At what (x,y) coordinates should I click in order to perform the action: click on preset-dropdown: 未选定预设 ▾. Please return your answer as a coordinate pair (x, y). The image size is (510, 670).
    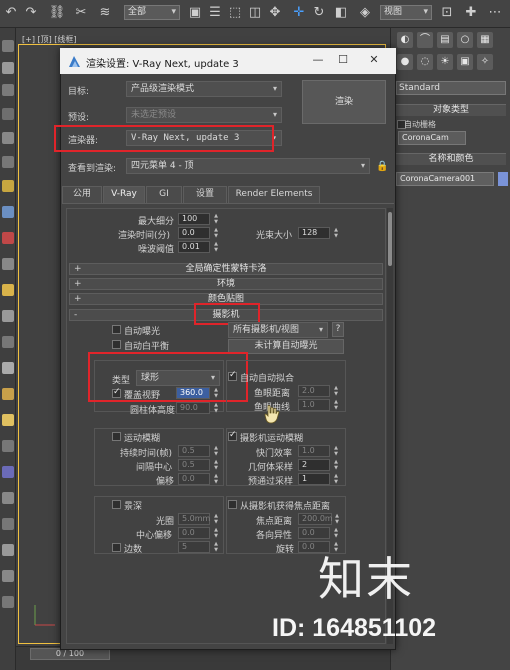
    Looking at the image, I should click on (204, 115).